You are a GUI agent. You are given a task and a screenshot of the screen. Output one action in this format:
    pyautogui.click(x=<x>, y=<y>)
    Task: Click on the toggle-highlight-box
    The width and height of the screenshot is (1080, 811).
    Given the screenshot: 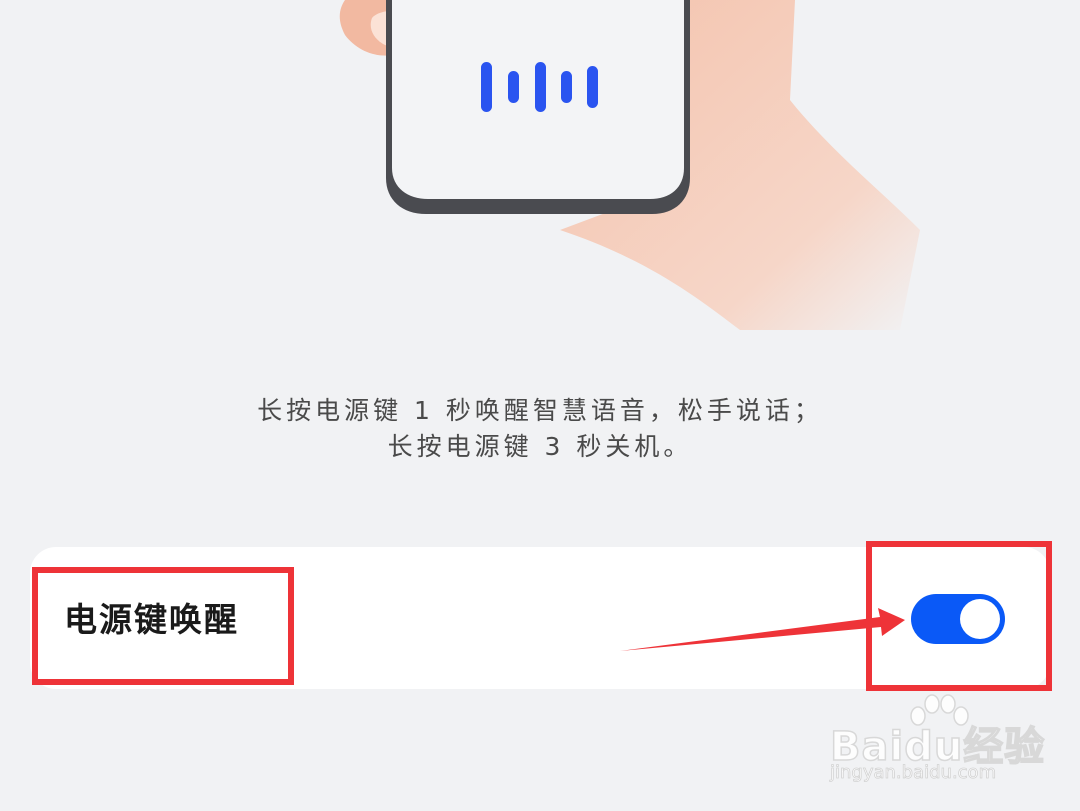 What is the action you would take?
    pyautogui.click(x=959, y=616)
    